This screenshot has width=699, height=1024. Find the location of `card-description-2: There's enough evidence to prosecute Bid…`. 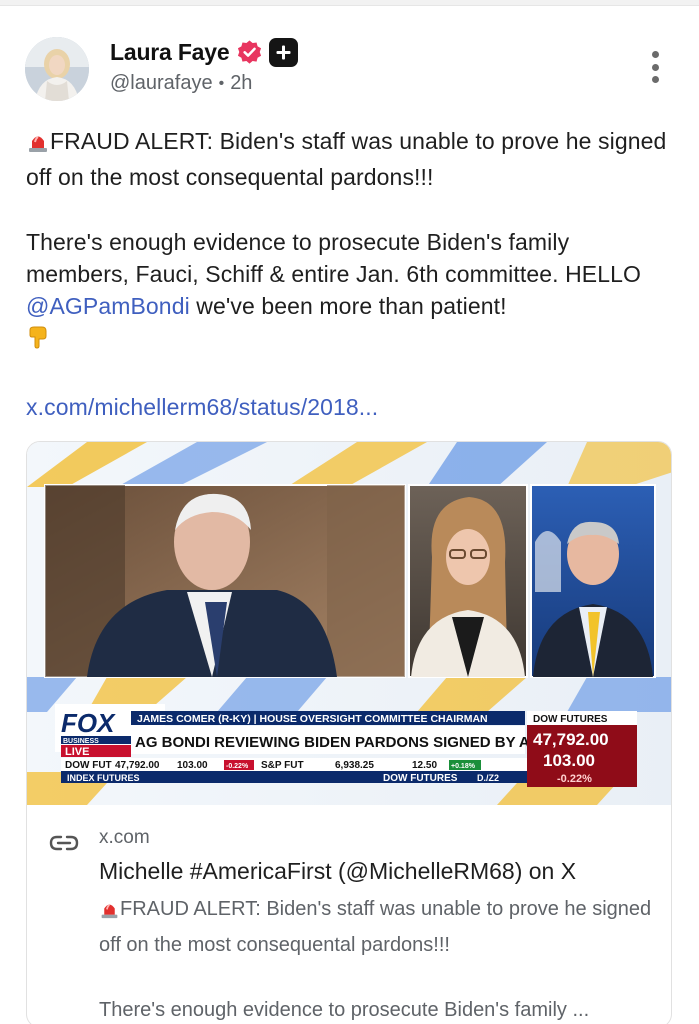

card-description-2: There's enough evidence to prosecute Bid… is located at coordinates (344, 1010).